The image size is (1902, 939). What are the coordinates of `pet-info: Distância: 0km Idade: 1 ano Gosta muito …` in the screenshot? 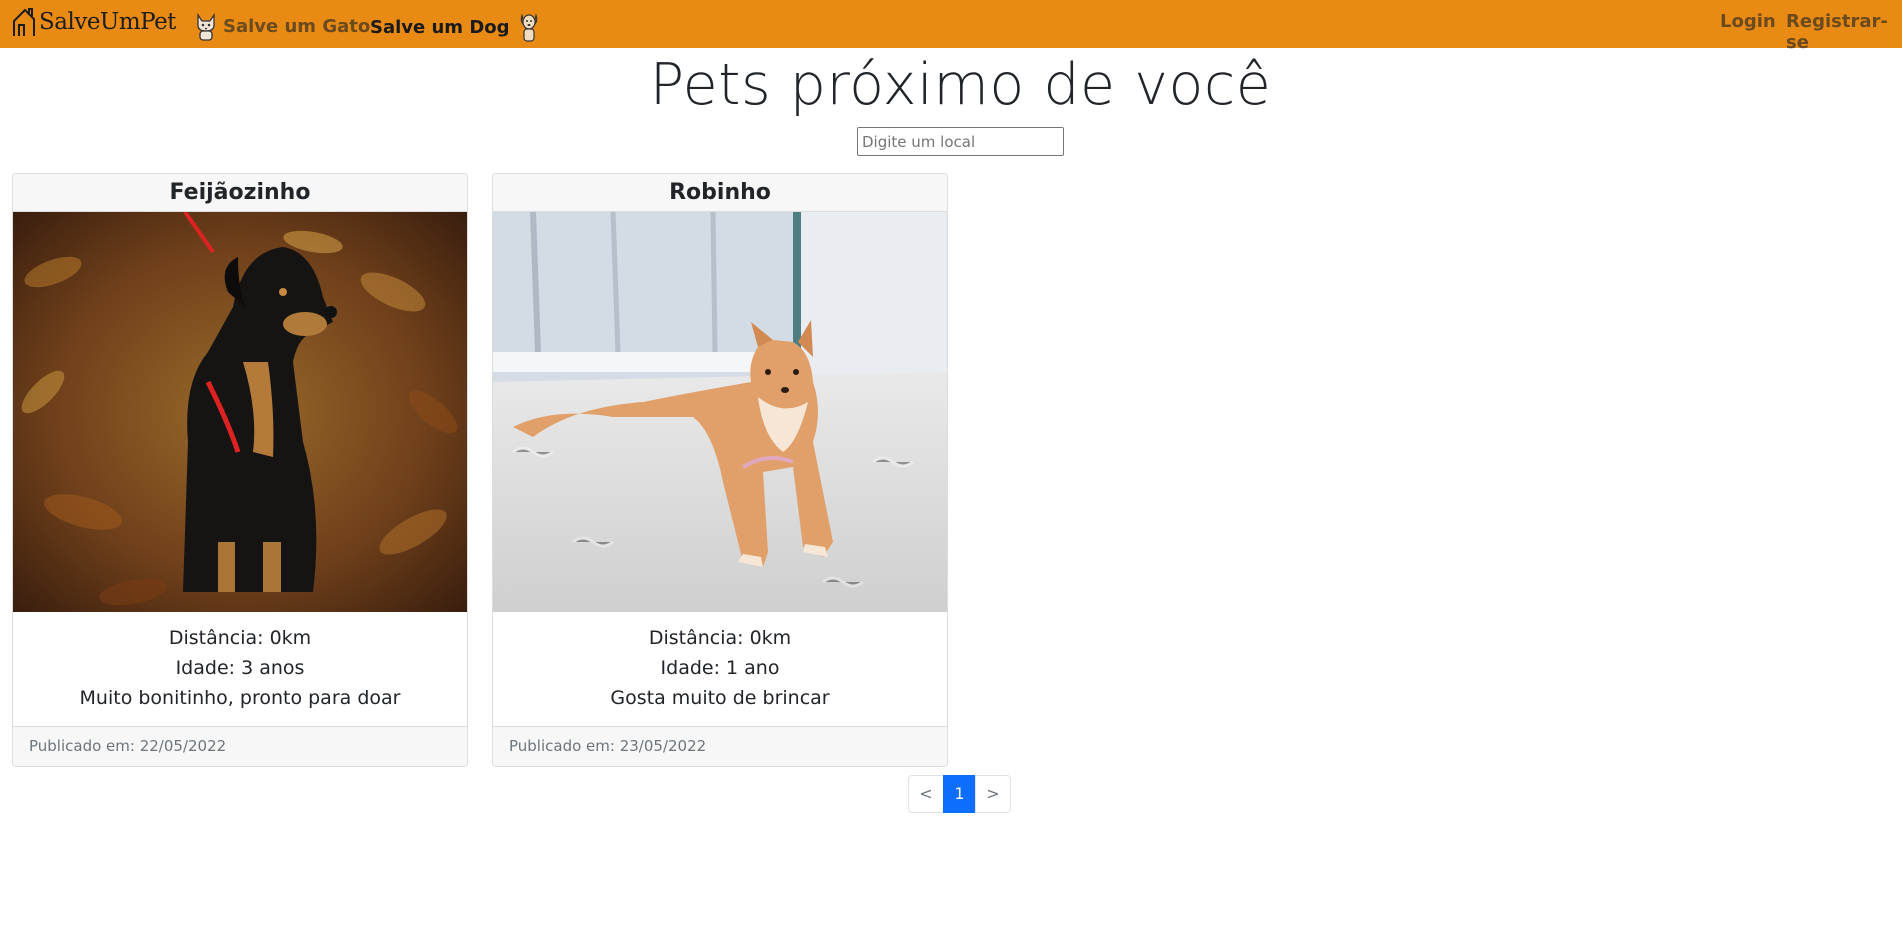 It's located at (720, 670).